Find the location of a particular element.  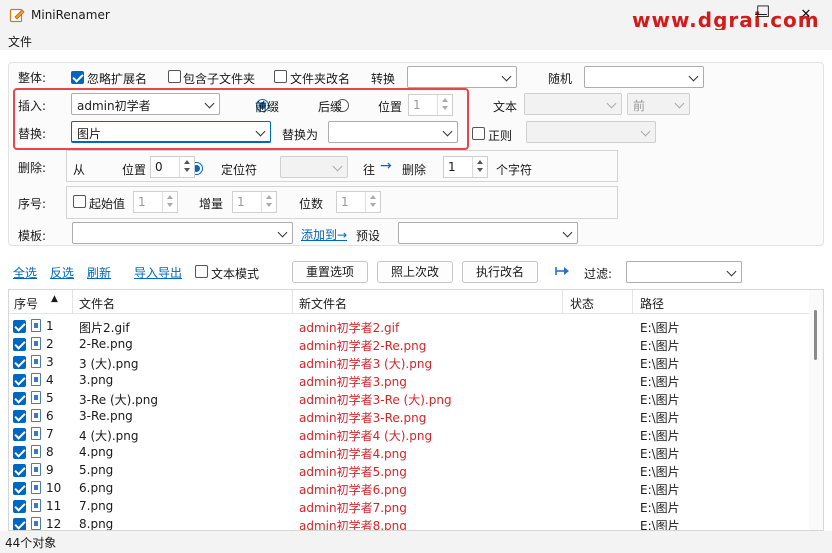

preset-dropdown is located at coordinates (488, 233).